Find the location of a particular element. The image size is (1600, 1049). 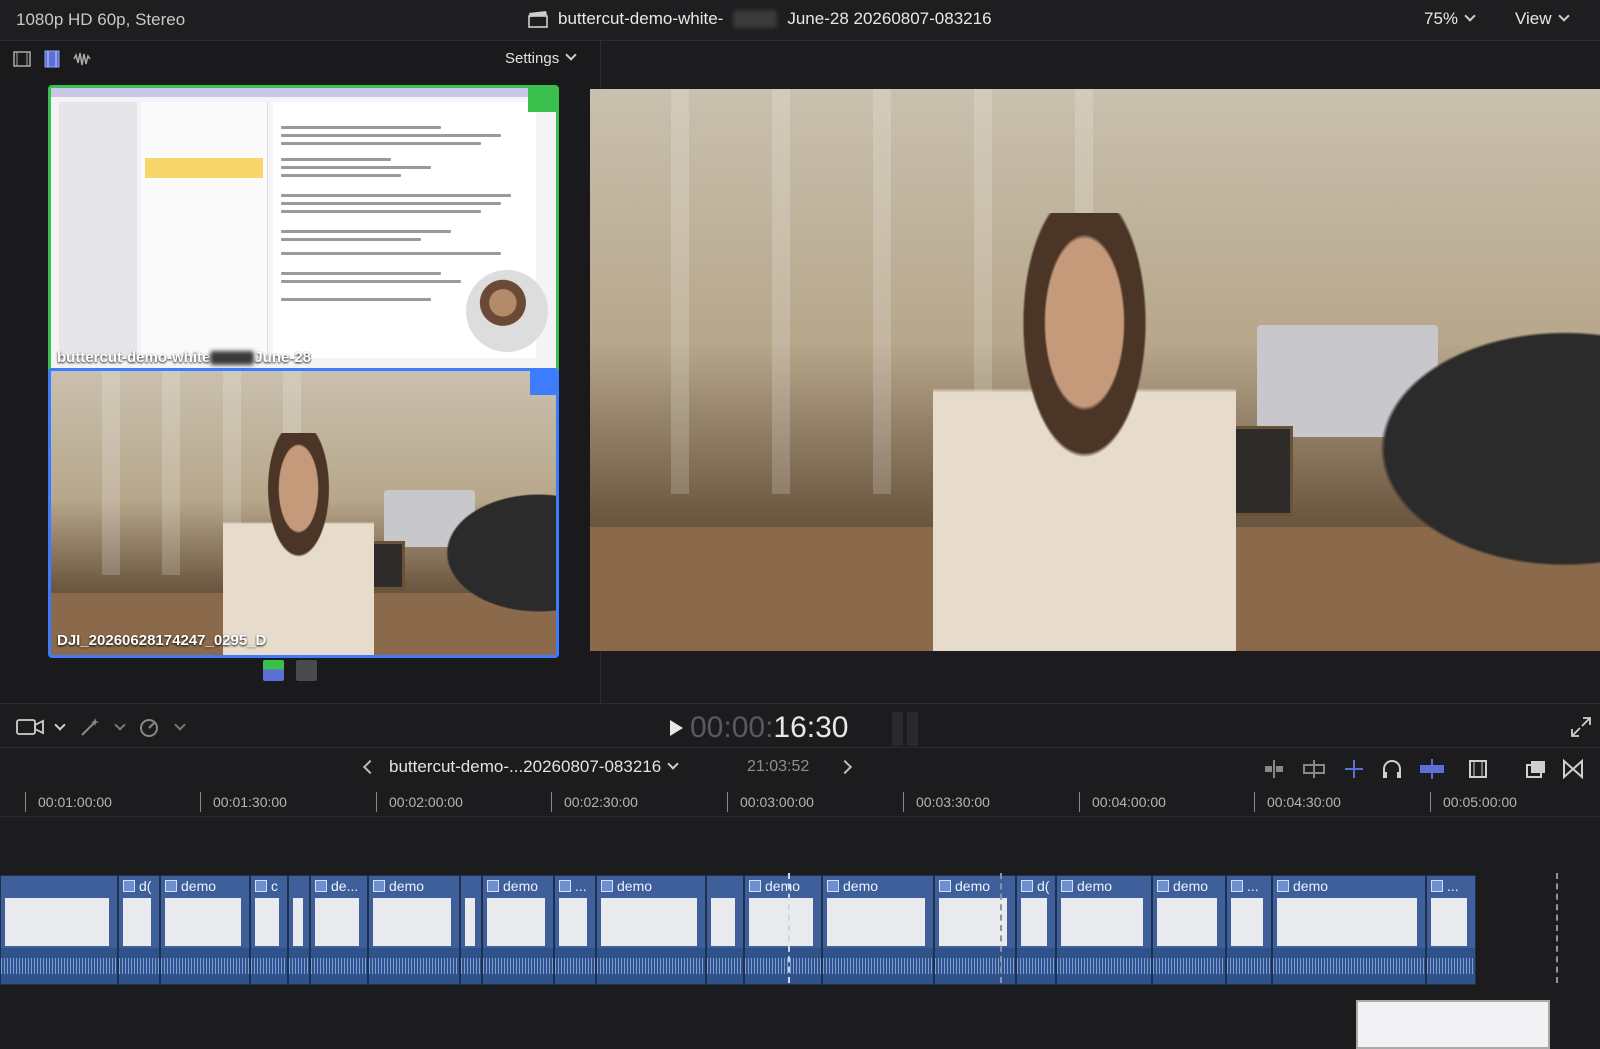

headphones-icon is located at coordinates (1392, 769).